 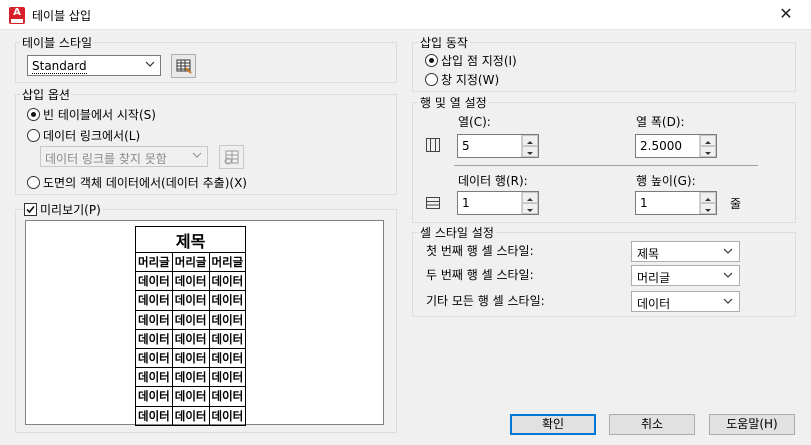 What do you see at coordinates (33, 114) in the screenshot?
I see `radio-empty-table` at bounding box center [33, 114].